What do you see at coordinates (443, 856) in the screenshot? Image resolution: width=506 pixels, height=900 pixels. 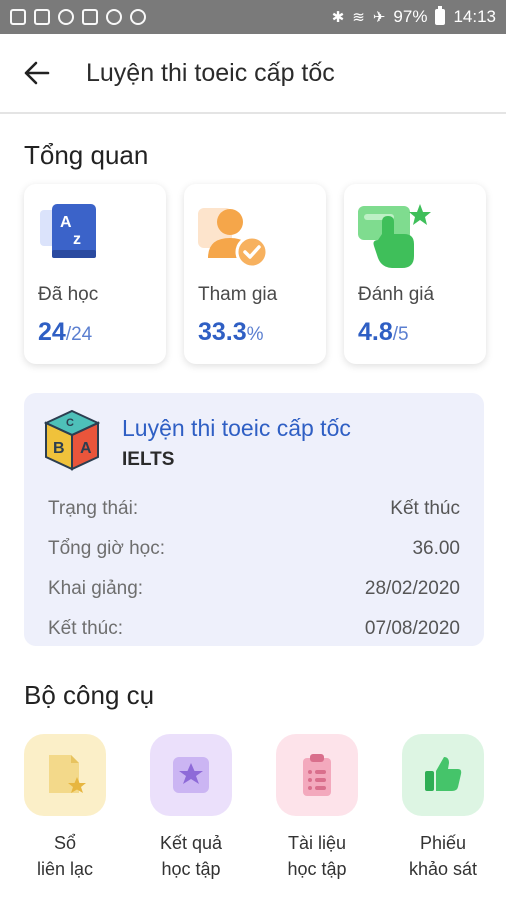 I see `tool-label: Phiếu khảo sát` at bounding box center [443, 856].